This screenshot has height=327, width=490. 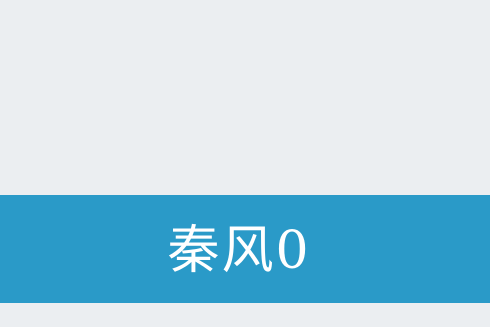 What do you see at coordinates (245, 315) in the screenshot?
I see `footer-area` at bounding box center [245, 315].